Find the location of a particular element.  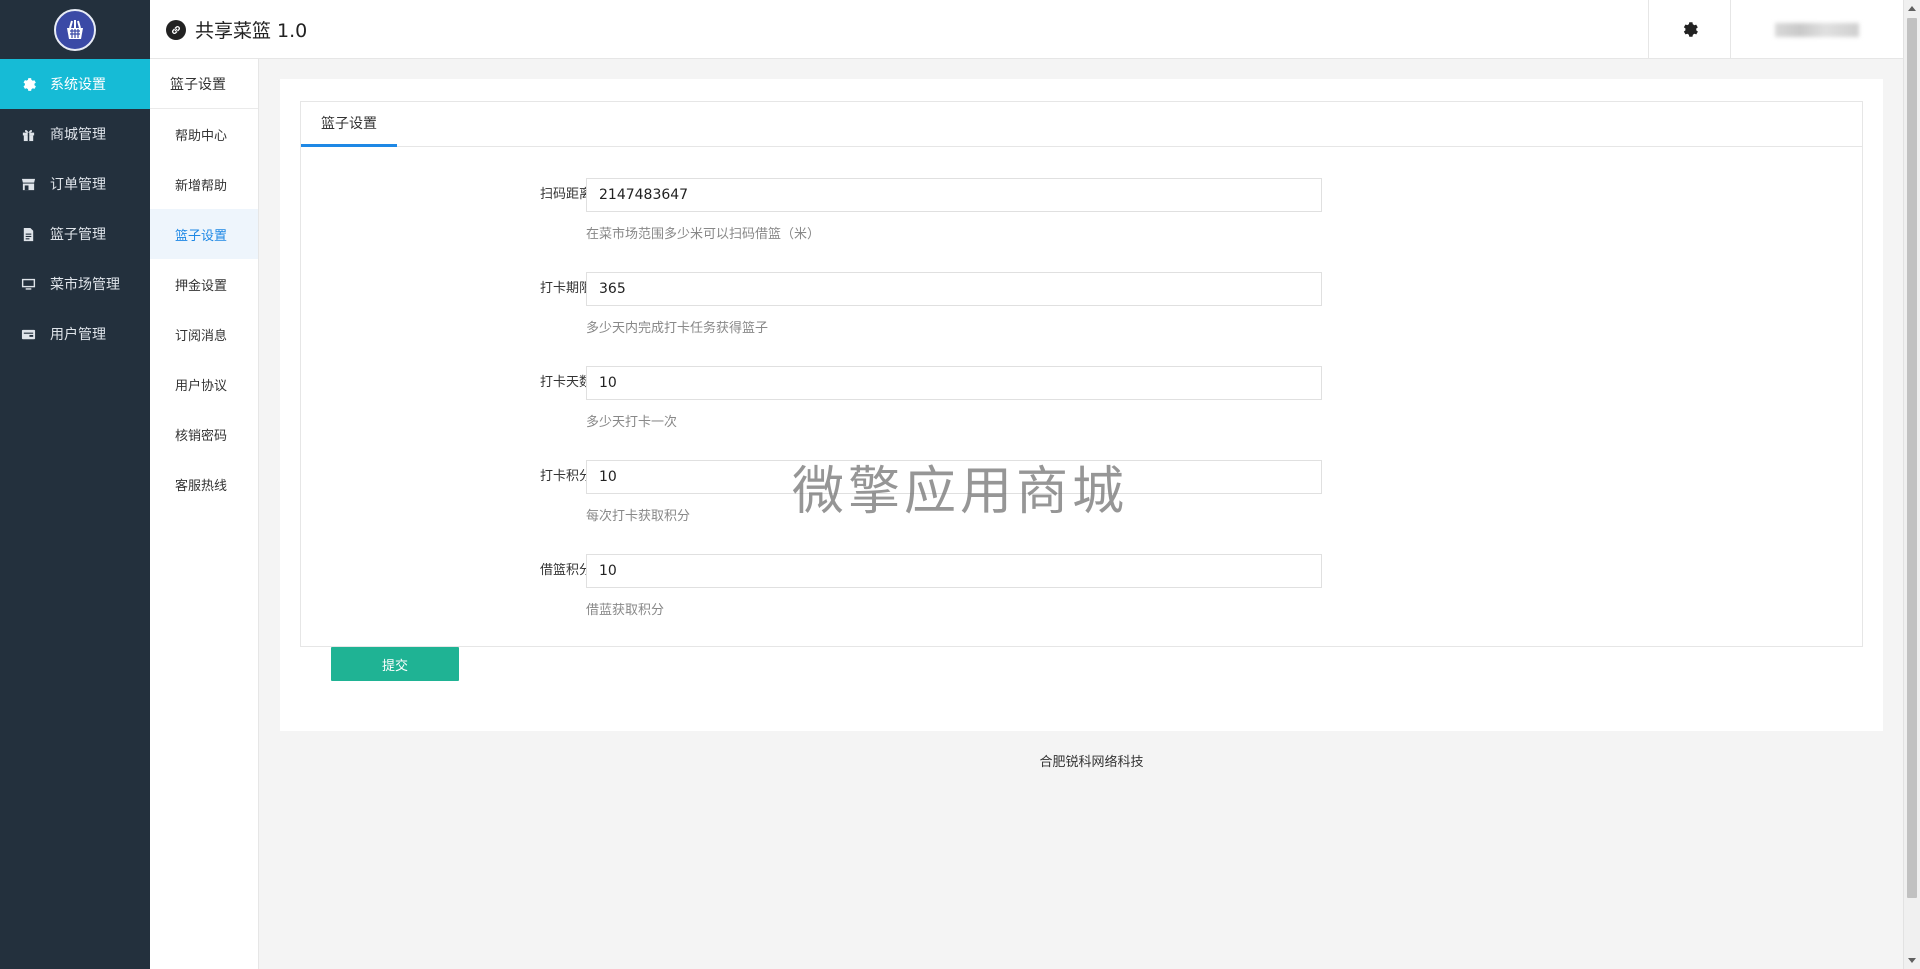

sidebar-item-mall-management: 商城管理 is located at coordinates (75, 134).